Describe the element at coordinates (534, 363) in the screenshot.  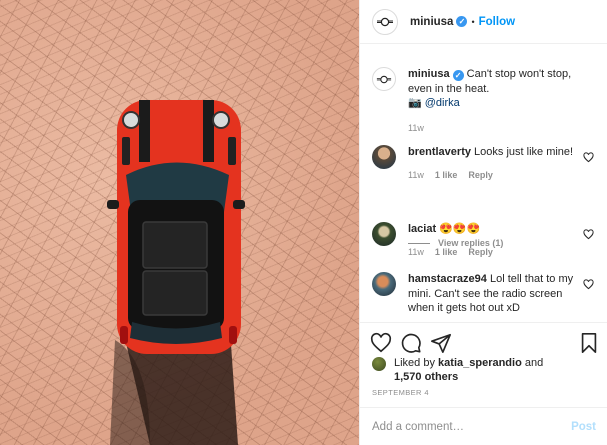
I see `liked-by-and: and` at that location.